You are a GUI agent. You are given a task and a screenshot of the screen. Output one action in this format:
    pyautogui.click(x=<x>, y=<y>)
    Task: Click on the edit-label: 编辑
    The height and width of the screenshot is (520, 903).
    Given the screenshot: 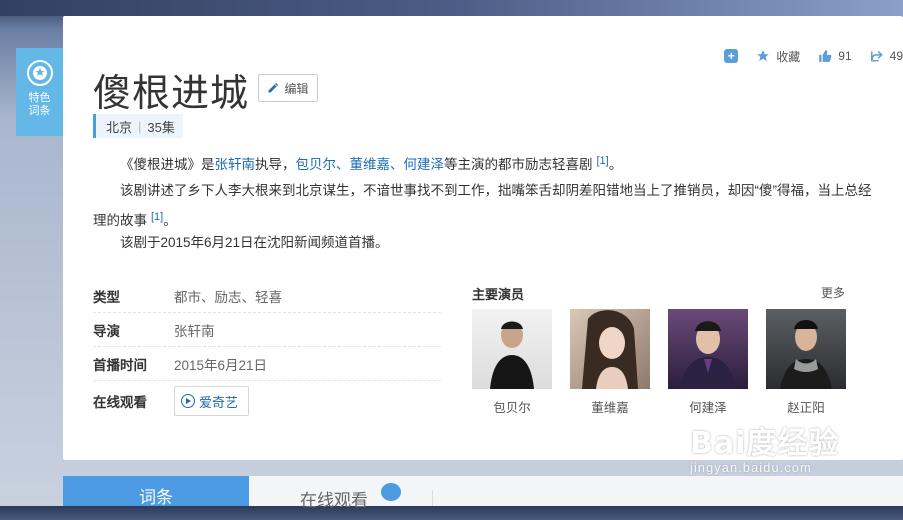 What is the action you would take?
    pyautogui.click(x=296, y=88)
    